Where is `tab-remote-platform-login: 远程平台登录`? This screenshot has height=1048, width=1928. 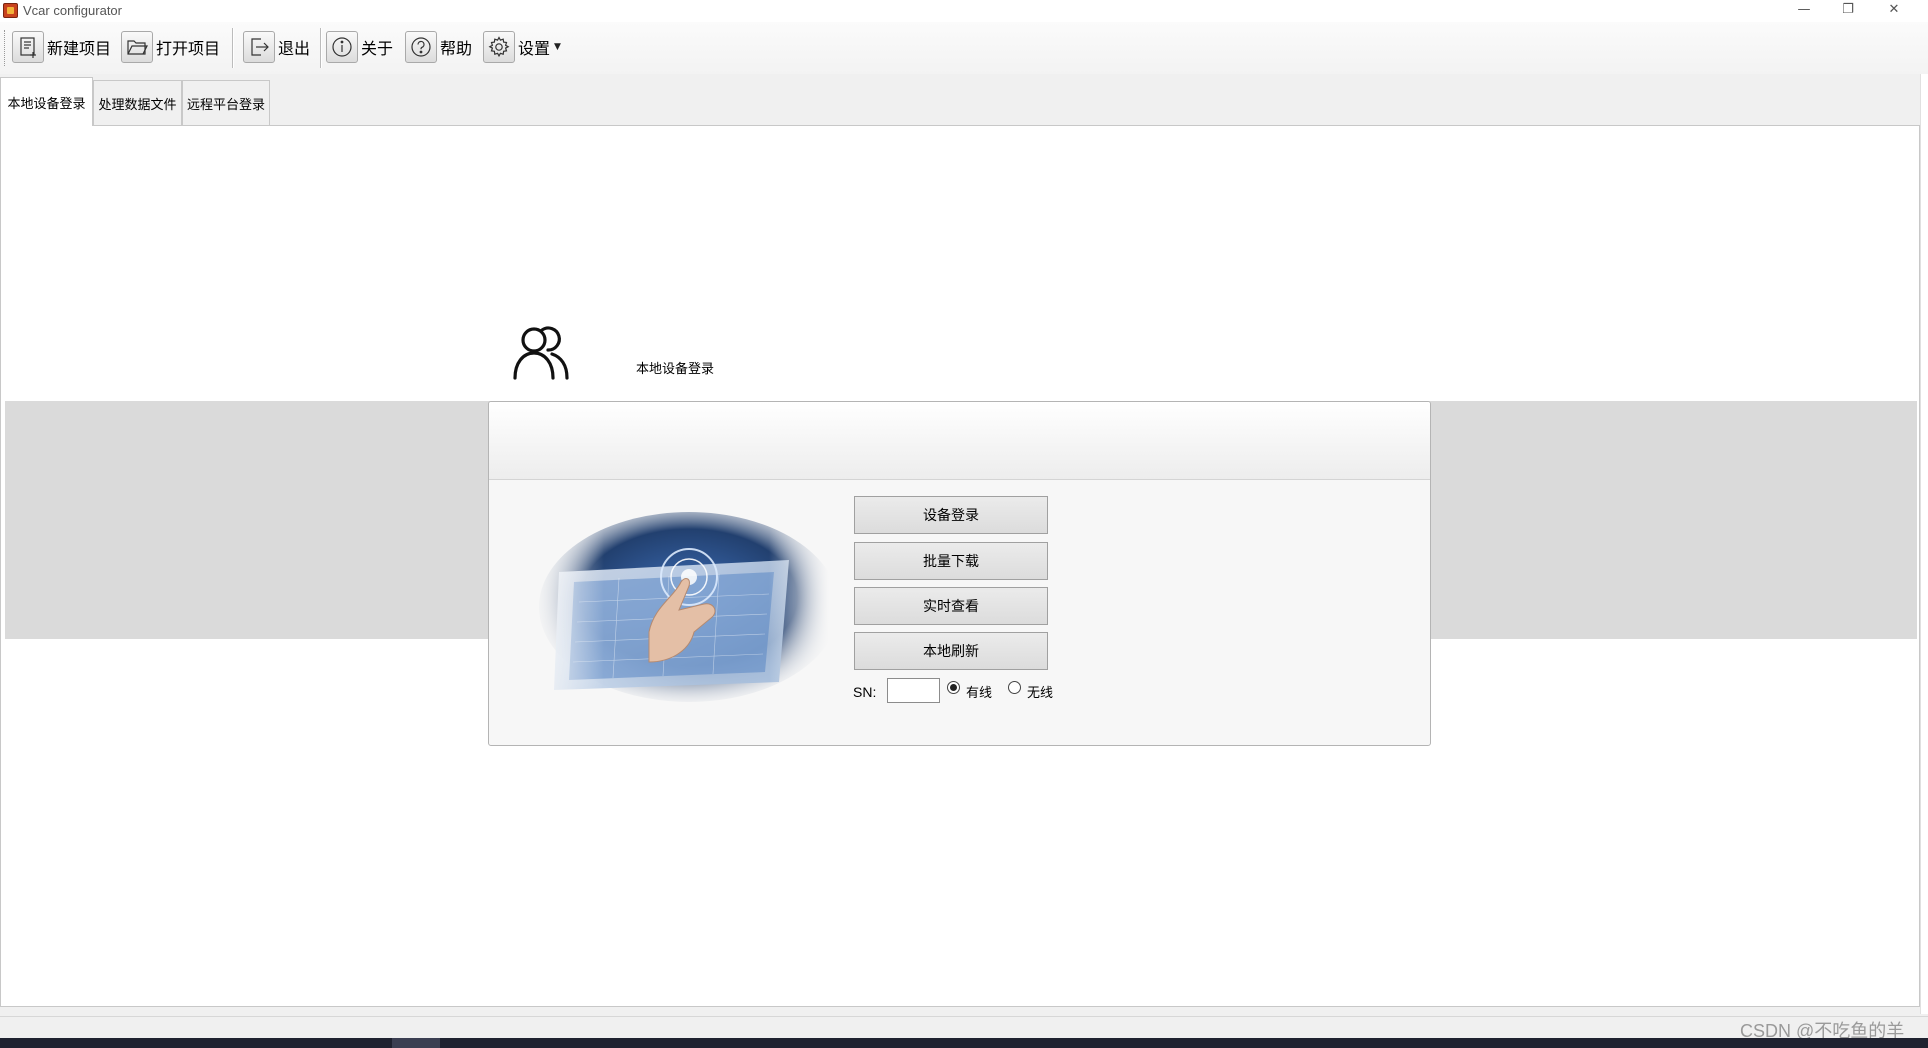 tab-remote-platform-login: 远程平台登录 is located at coordinates (226, 103).